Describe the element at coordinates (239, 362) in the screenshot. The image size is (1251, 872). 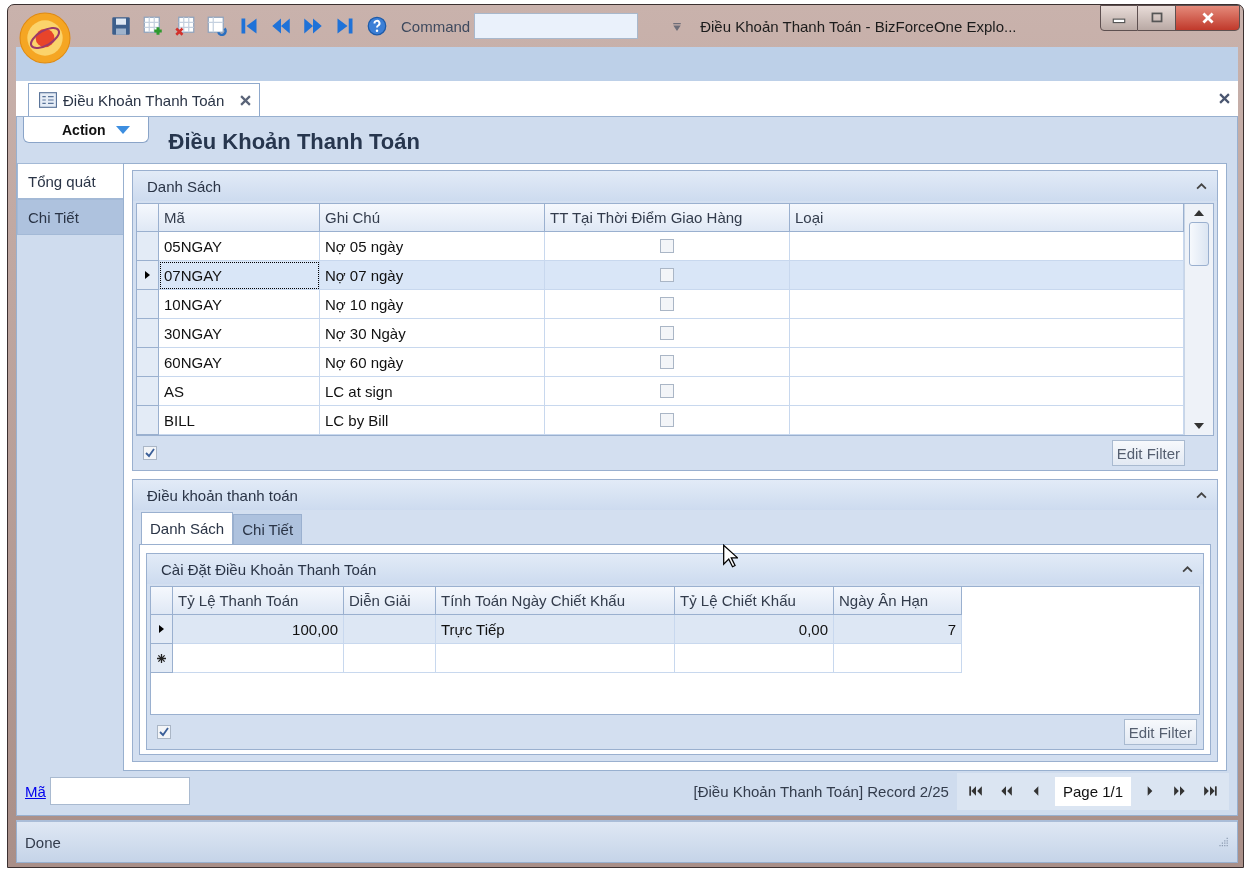
I see `table-cell: 60NGAY` at that location.